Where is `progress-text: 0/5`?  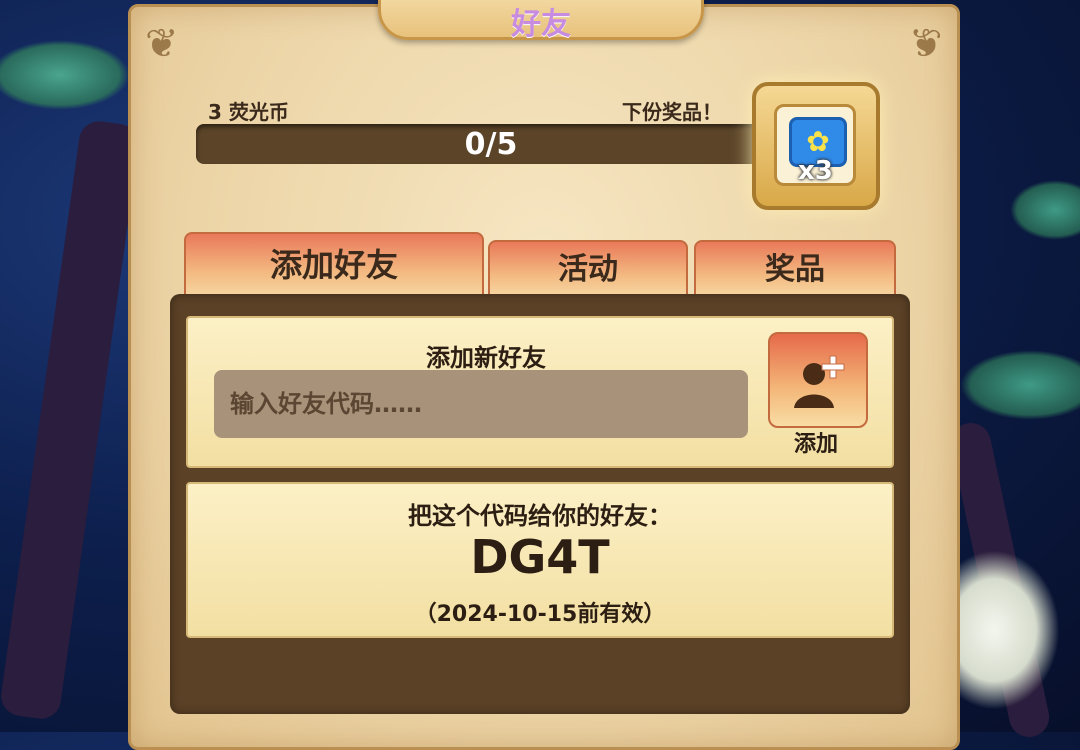 progress-text: 0/5 is located at coordinates (491, 144).